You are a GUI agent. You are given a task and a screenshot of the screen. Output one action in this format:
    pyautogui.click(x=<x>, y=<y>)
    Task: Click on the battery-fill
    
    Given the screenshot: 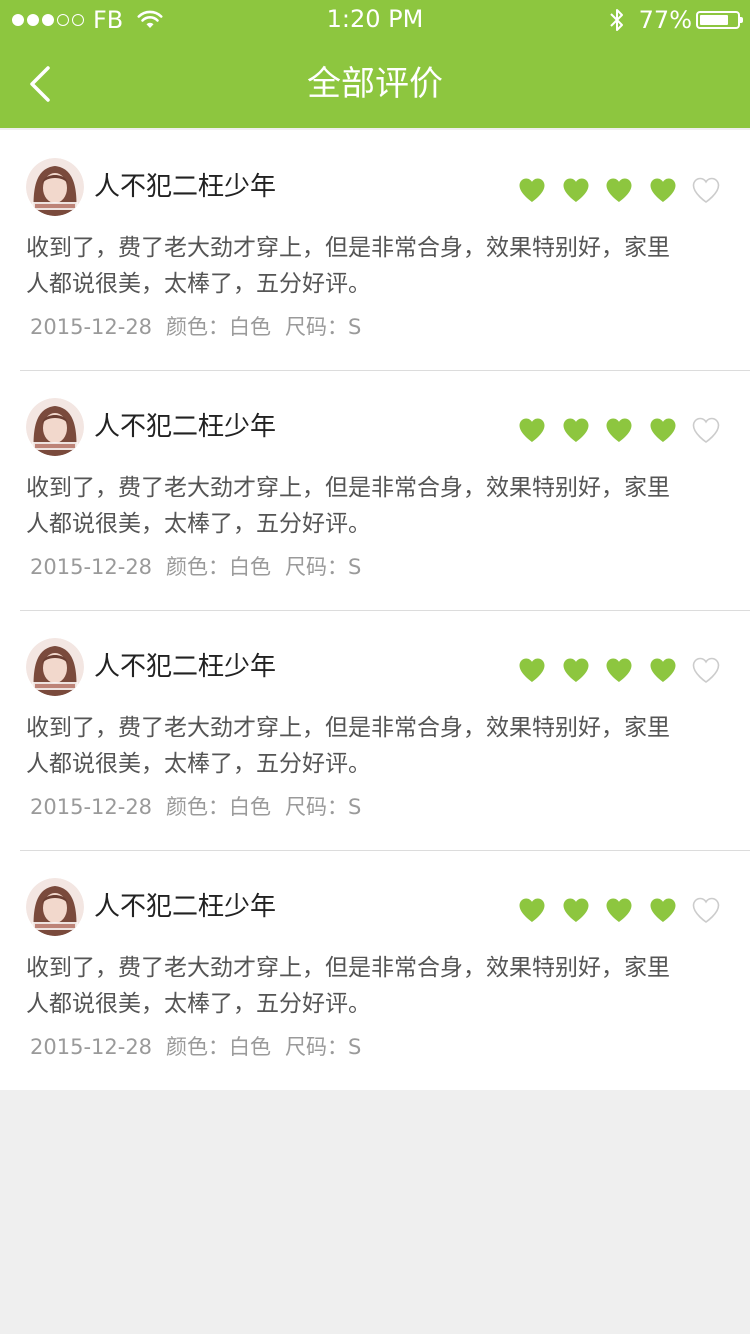 What is the action you would take?
    pyautogui.click(x=714, y=20)
    